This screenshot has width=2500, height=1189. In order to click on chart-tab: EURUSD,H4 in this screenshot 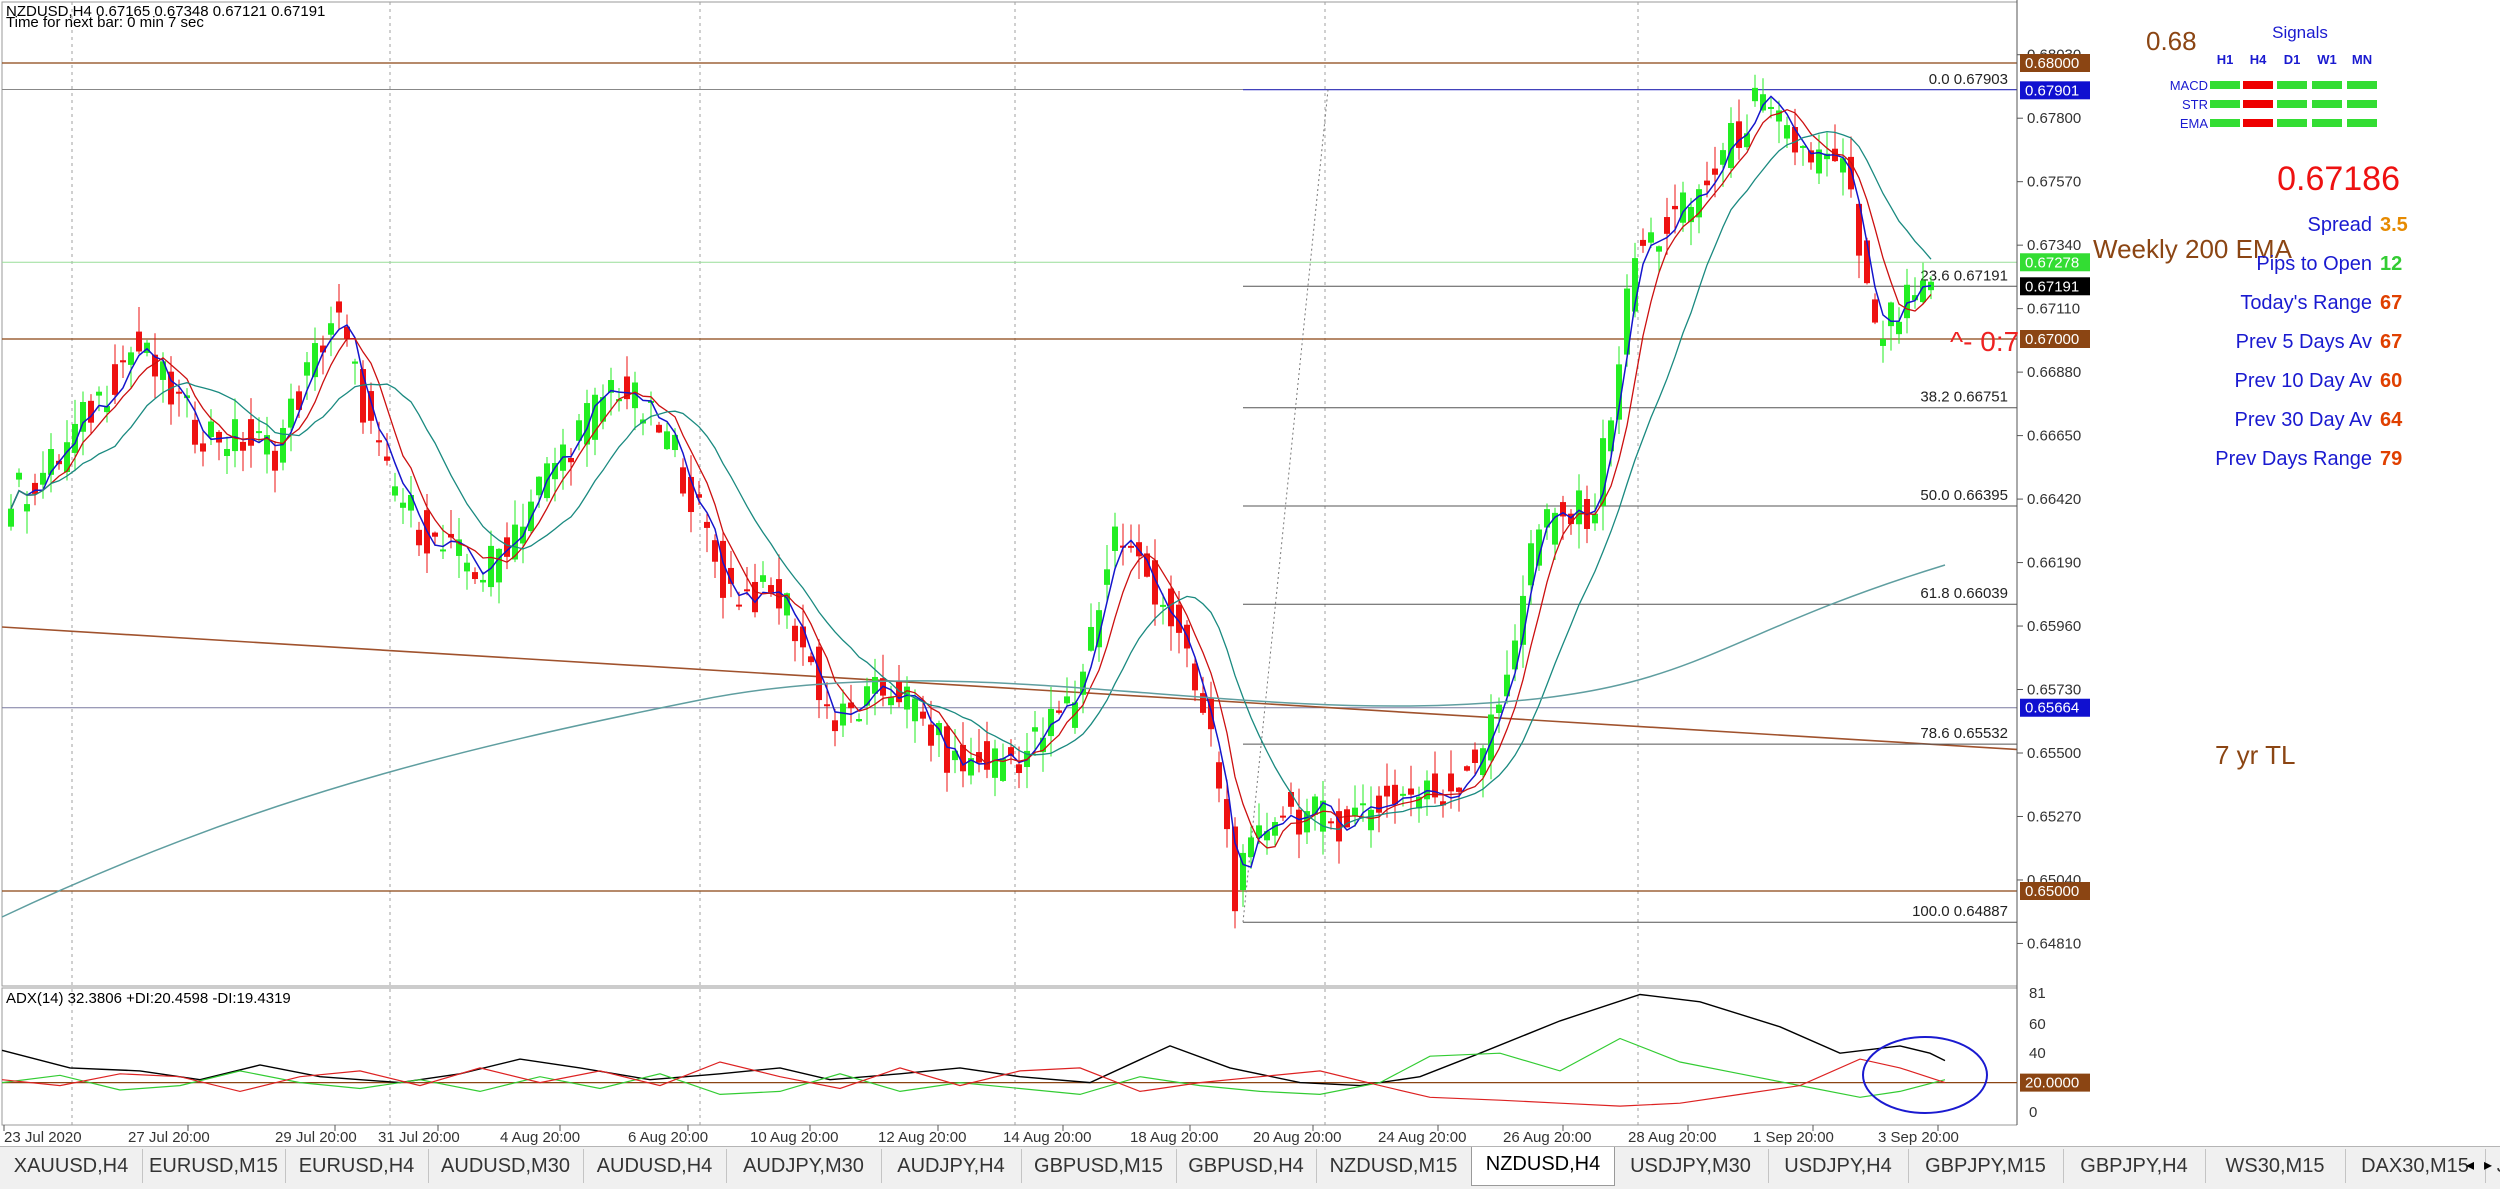, I will do `click(357, 1166)`.